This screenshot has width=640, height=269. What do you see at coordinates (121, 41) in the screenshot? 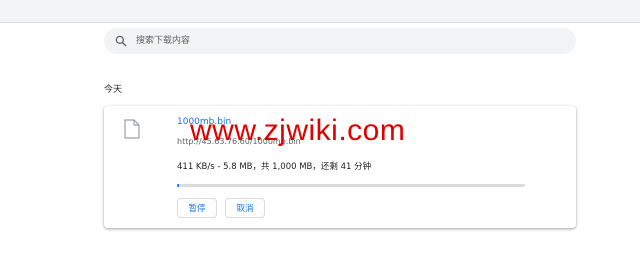
I see `search-icon` at bounding box center [121, 41].